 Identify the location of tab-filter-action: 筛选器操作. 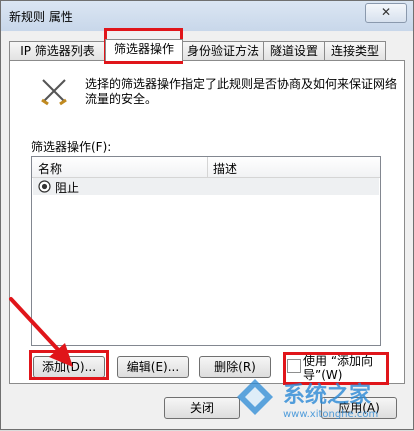
(144, 50).